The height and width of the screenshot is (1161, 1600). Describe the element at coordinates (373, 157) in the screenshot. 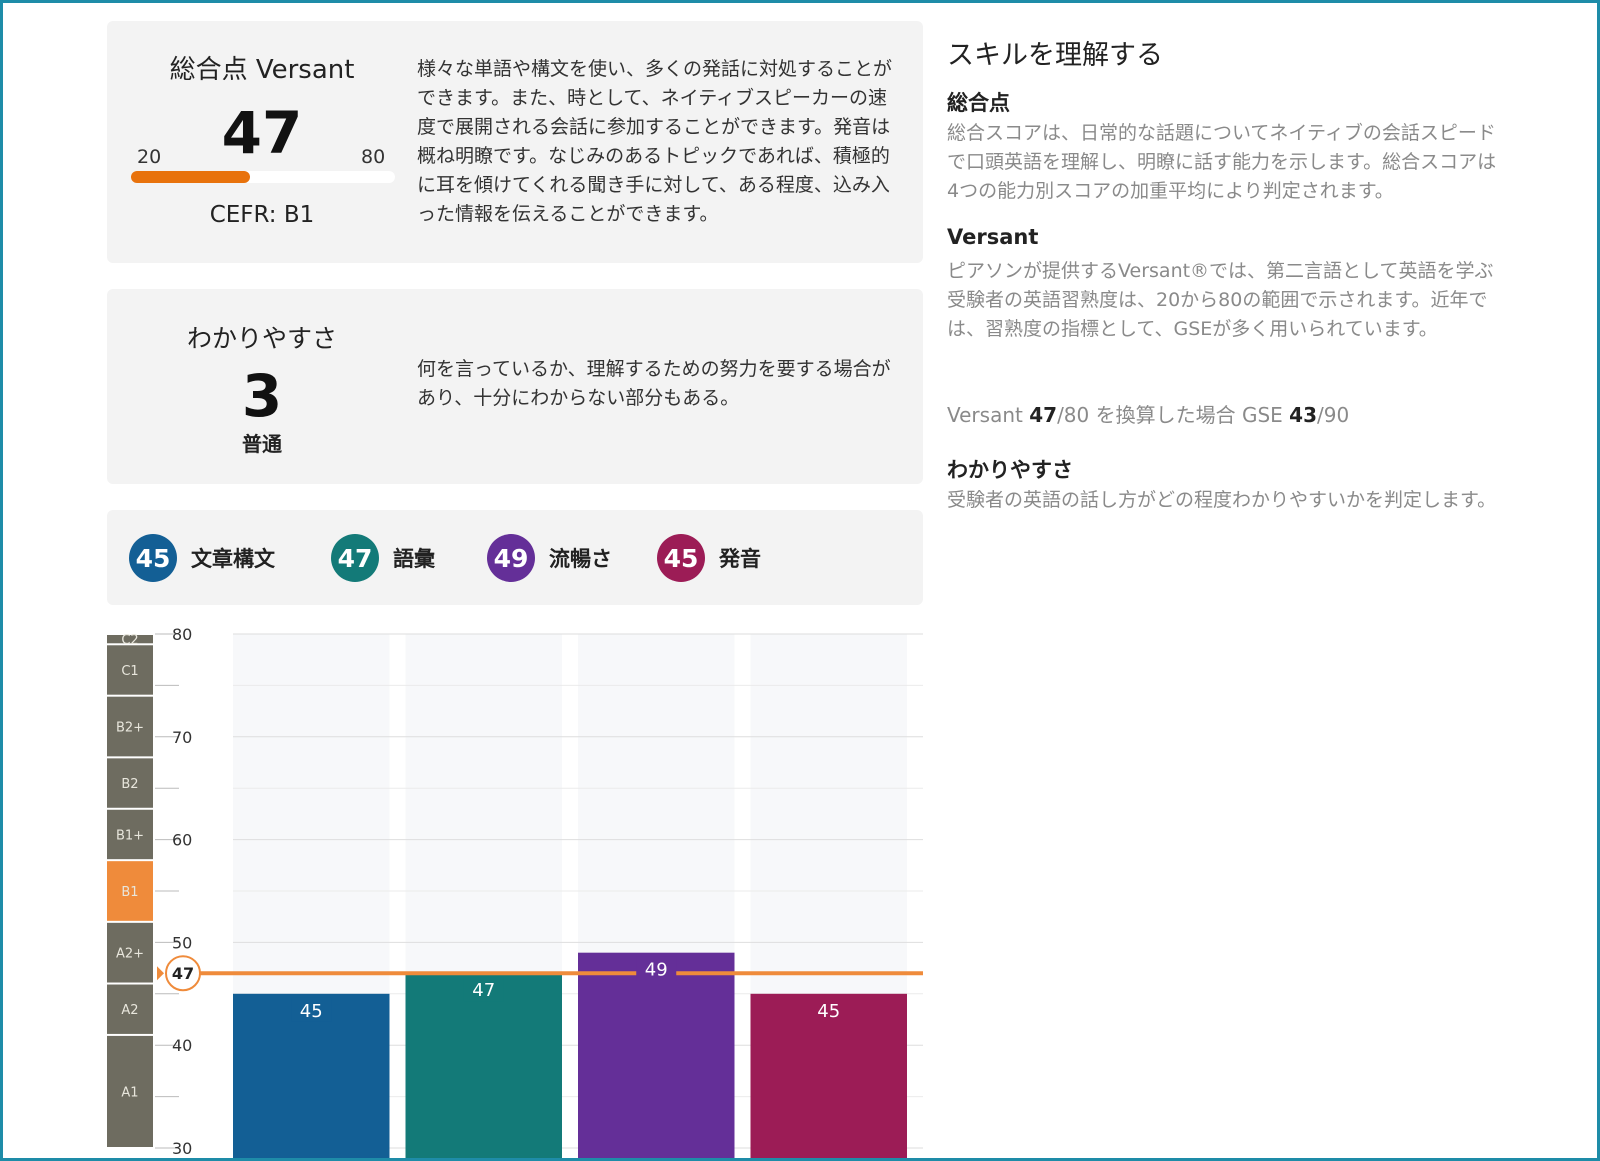

I see `range-max-label: 80` at that location.